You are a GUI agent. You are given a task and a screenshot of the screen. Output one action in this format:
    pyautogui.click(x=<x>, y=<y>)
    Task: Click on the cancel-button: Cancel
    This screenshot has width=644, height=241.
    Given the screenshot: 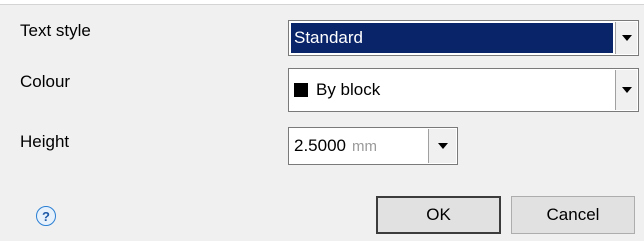 What is the action you would take?
    pyautogui.click(x=573, y=215)
    